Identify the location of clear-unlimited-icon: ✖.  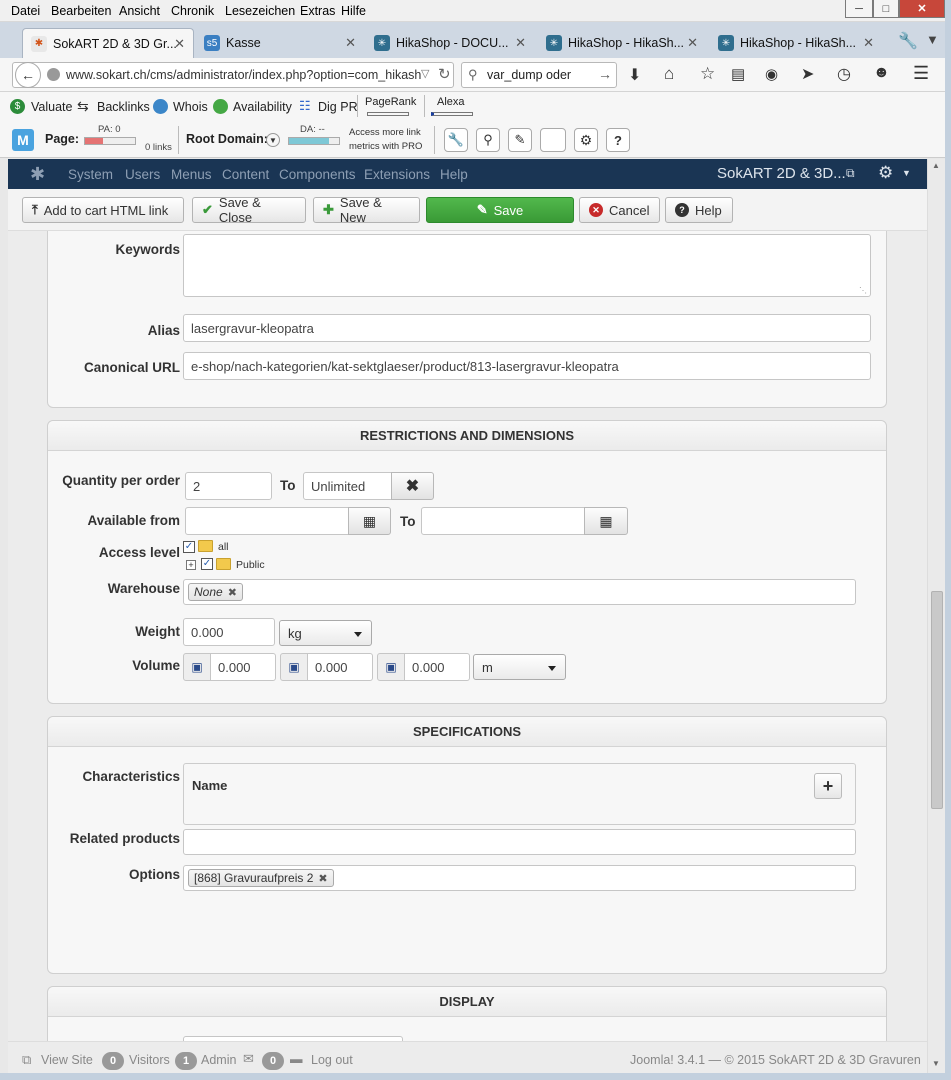
(412, 486).